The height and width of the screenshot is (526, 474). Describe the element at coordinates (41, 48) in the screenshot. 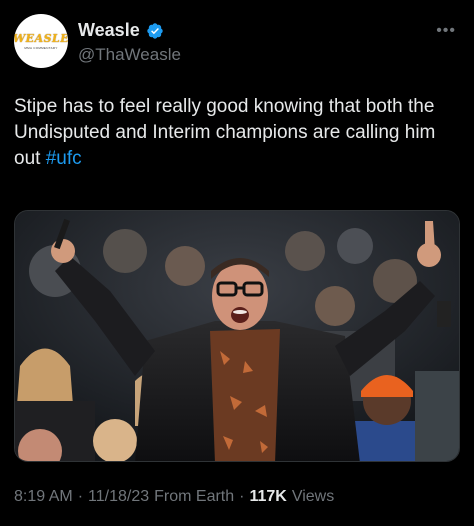

I see `avatar-logo-subtext: MMA COMMENTARY` at that location.